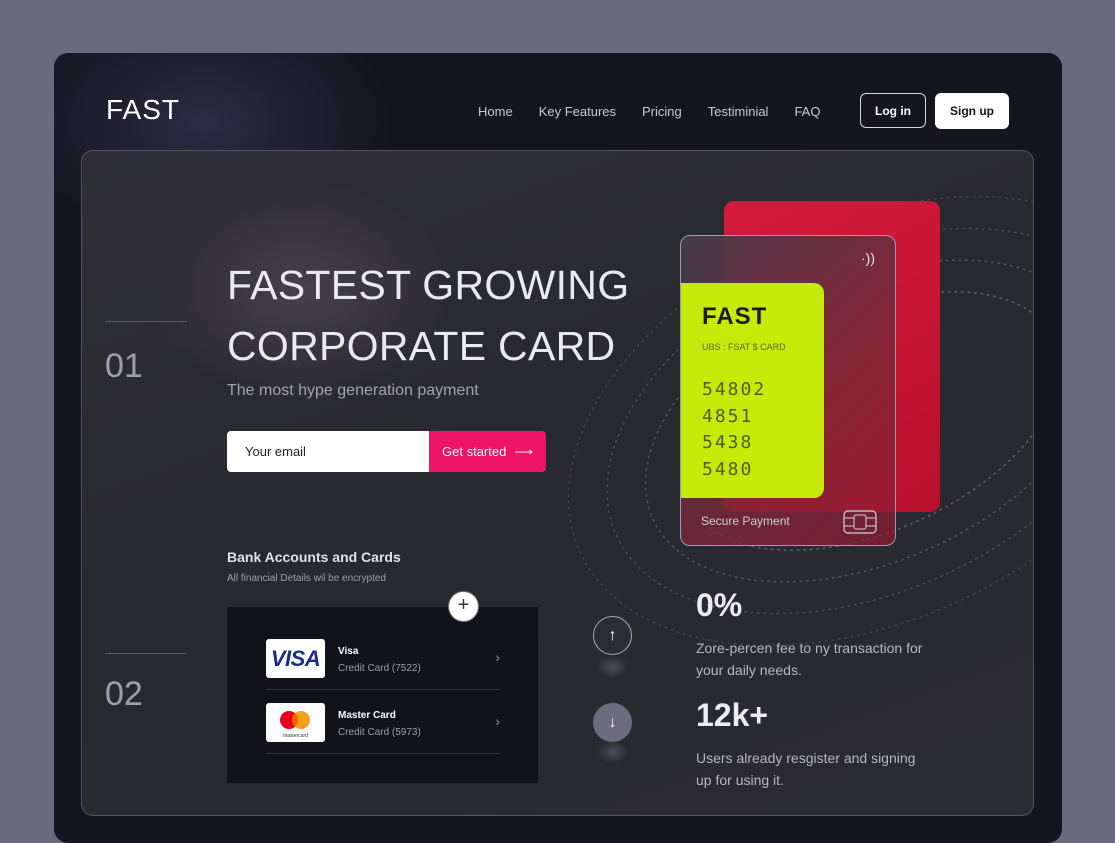 The width and height of the screenshot is (1115, 843). I want to click on account-detail: Credit Card (7522), so click(379, 668).